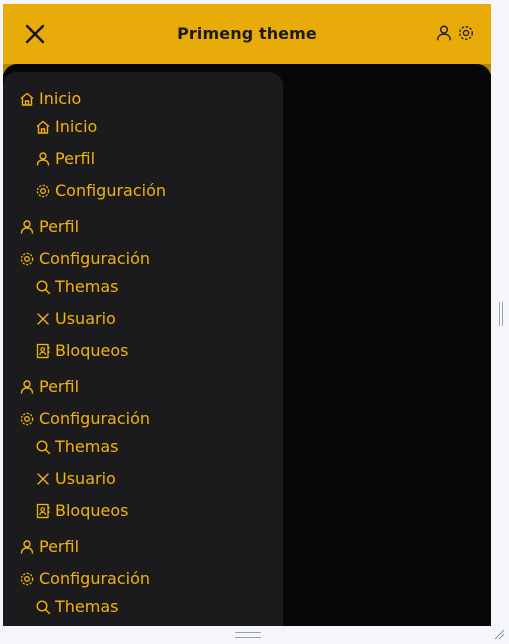  What do you see at coordinates (501, 314) in the screenshot?
I see `vertical-resize-handle` at bounding box center [501, 314].